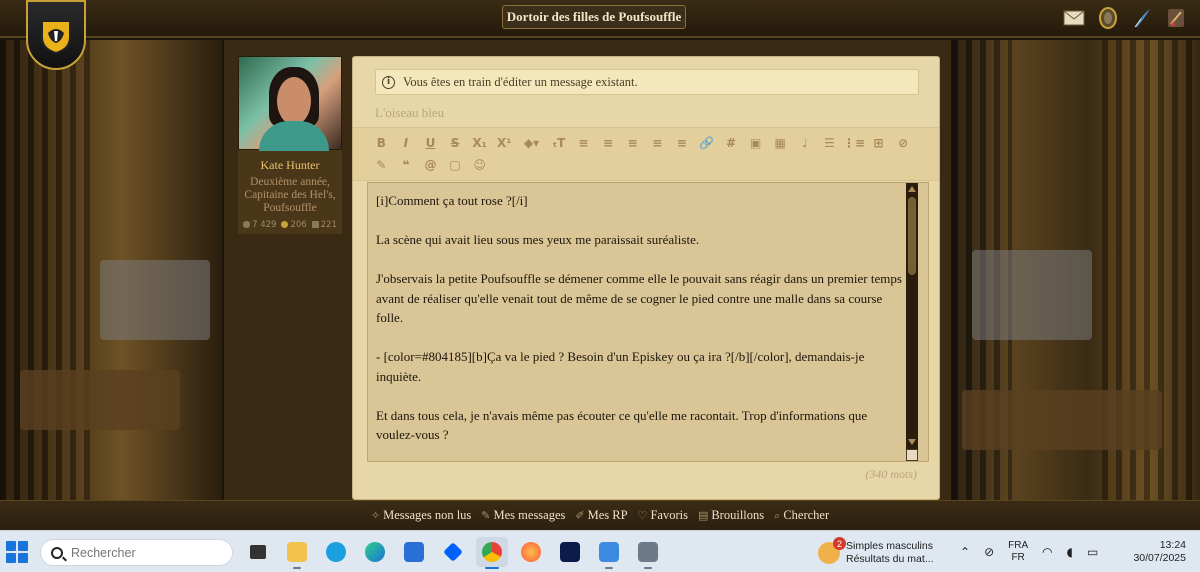 This screenshot has width=1200, height=572. What do you see at coordinates (594, 17) in the screenshot?
I see `page-title: Dortoir des filles de Poufsouffle` at bounding box center [594, 17].